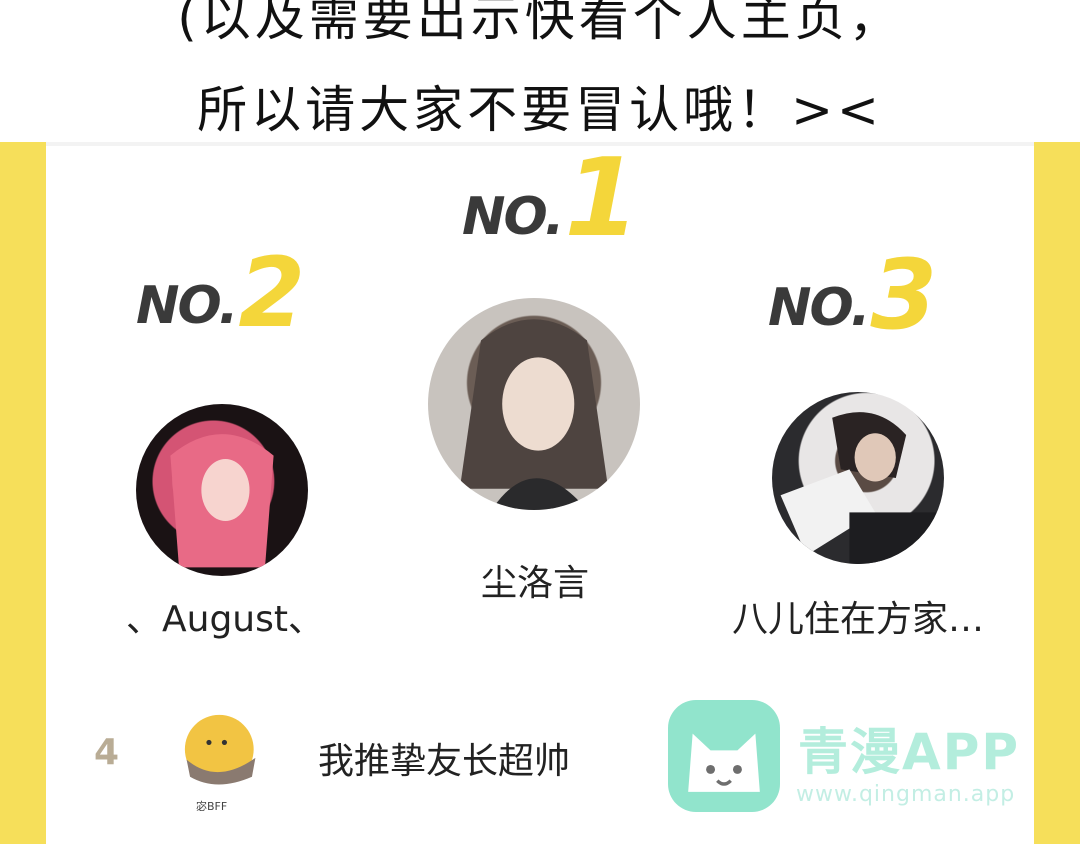  I want to click on rank-3-avatar, so click(858, 478).